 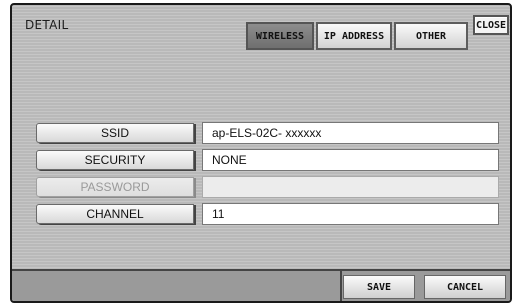 I want to click on footer-divider, so click(x=341, y=286).